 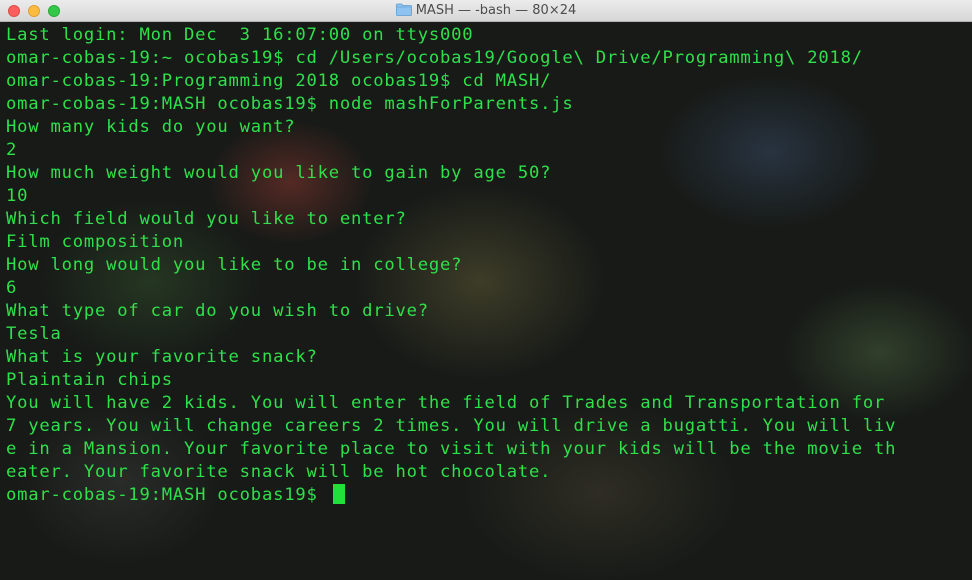 I want to click on terminal-line: 6, so click(x=12, y=288).